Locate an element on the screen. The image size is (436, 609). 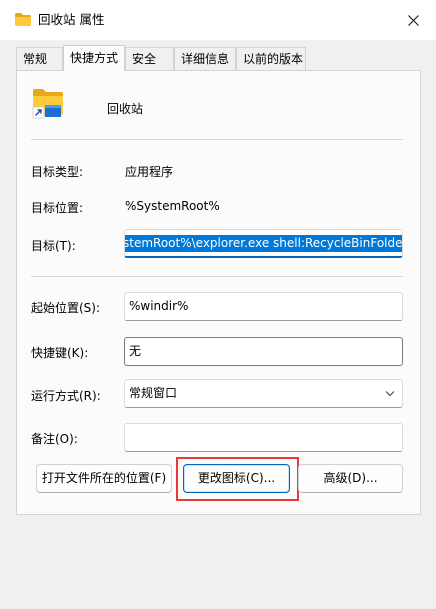
tab-details: 详细信息 is located at coordinates (205, 59).